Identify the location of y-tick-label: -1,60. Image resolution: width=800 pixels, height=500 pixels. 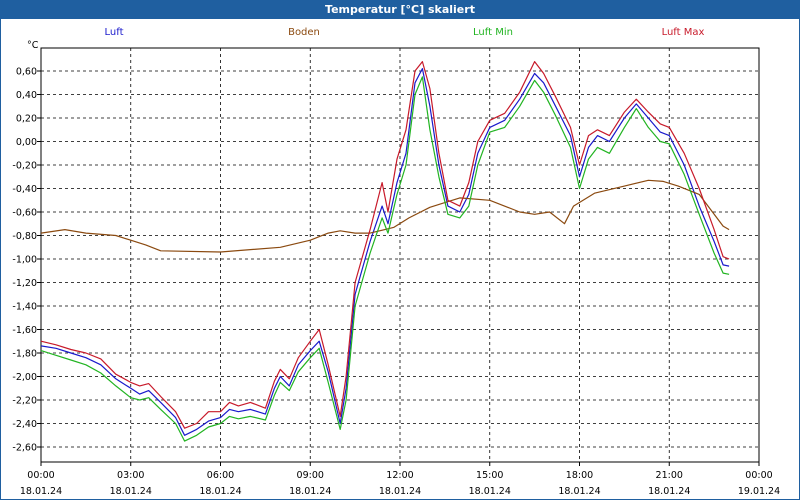
(24, 330).